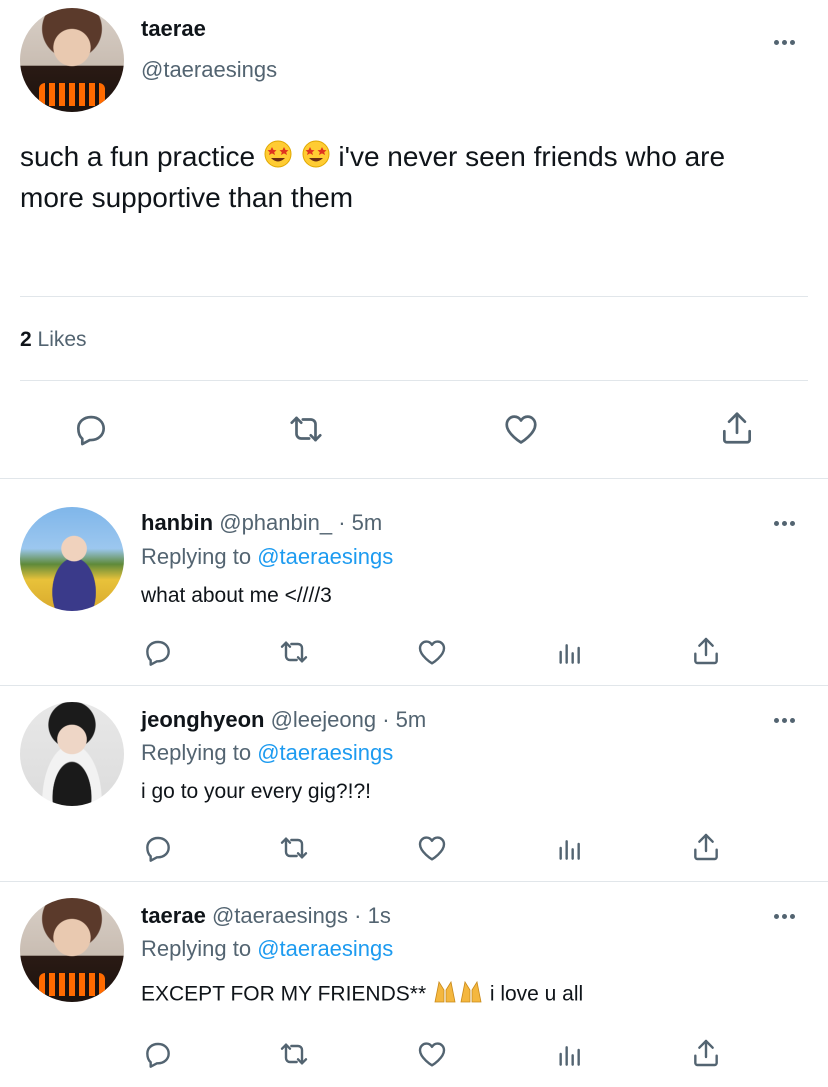 The width and height of the screenshot is (828, 1087). What do you see at coordinates (187, 197) in the screenshot?
I see `main-text-line2: more supportive than them` at bounding box center [187, 197].